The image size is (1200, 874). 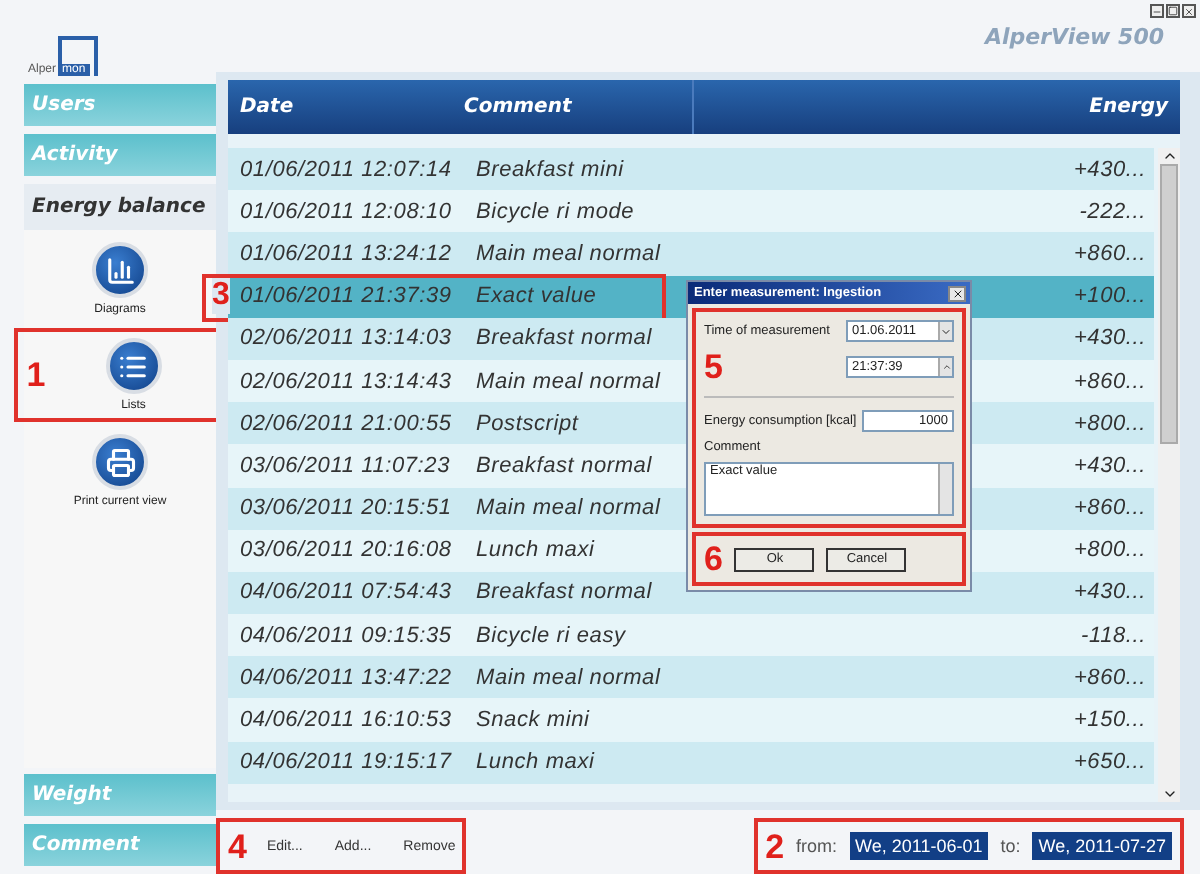 What do you see at coordinates (346, 508) in the screenshot?
I see `date-cell: 03/06/2011 20:15:51` at bounding box center [346, 508].